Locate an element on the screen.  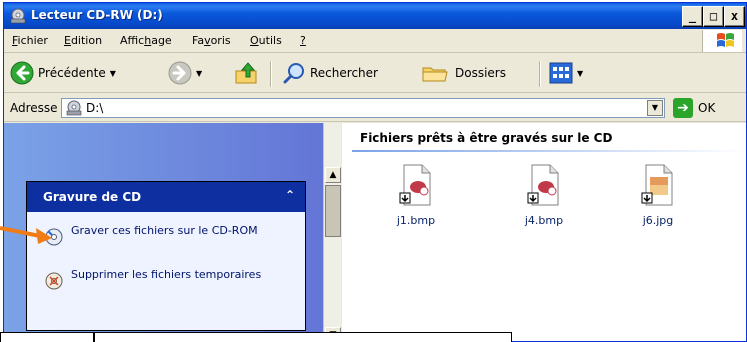
back-arrow-icon is located at coordinates (22, 73).